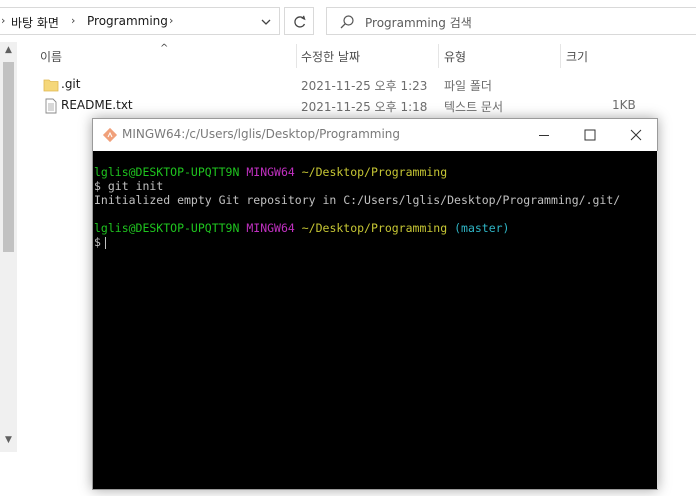 The height and width of the screenshot is (496, 696). What do you see at coordinates (330, 56) in the screenshot?
I see `column-modified: 수정한 날짜` at bounding box center [330, 56].